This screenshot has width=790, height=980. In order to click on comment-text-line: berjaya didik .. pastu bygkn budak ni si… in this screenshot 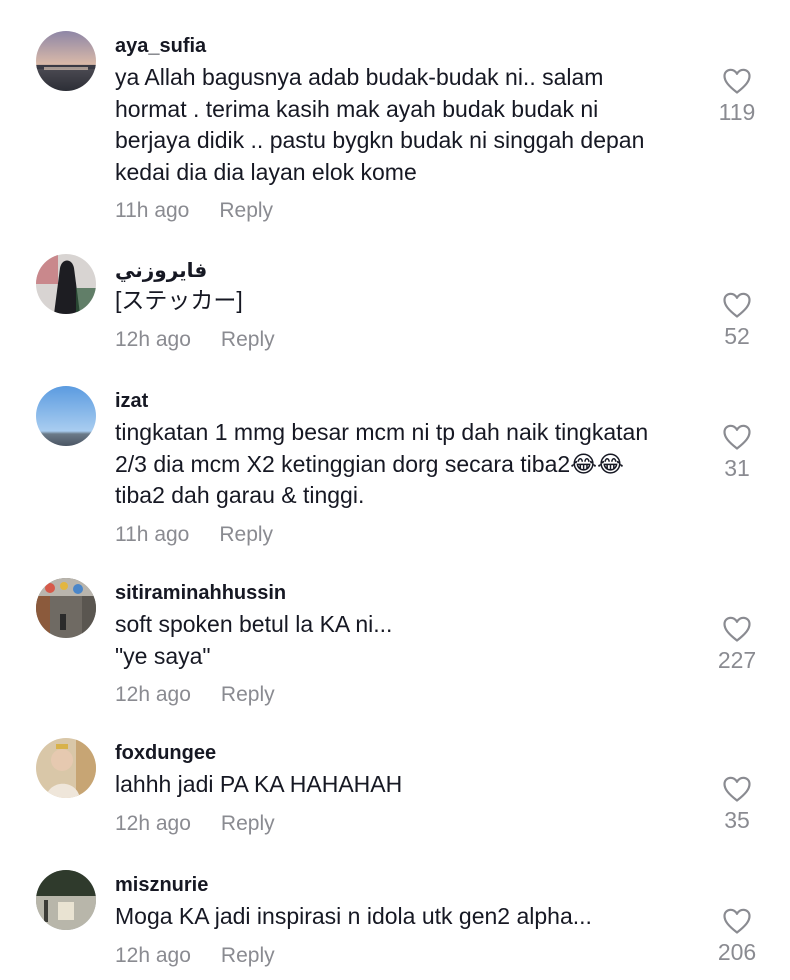, I will do `click(380, 140)`.